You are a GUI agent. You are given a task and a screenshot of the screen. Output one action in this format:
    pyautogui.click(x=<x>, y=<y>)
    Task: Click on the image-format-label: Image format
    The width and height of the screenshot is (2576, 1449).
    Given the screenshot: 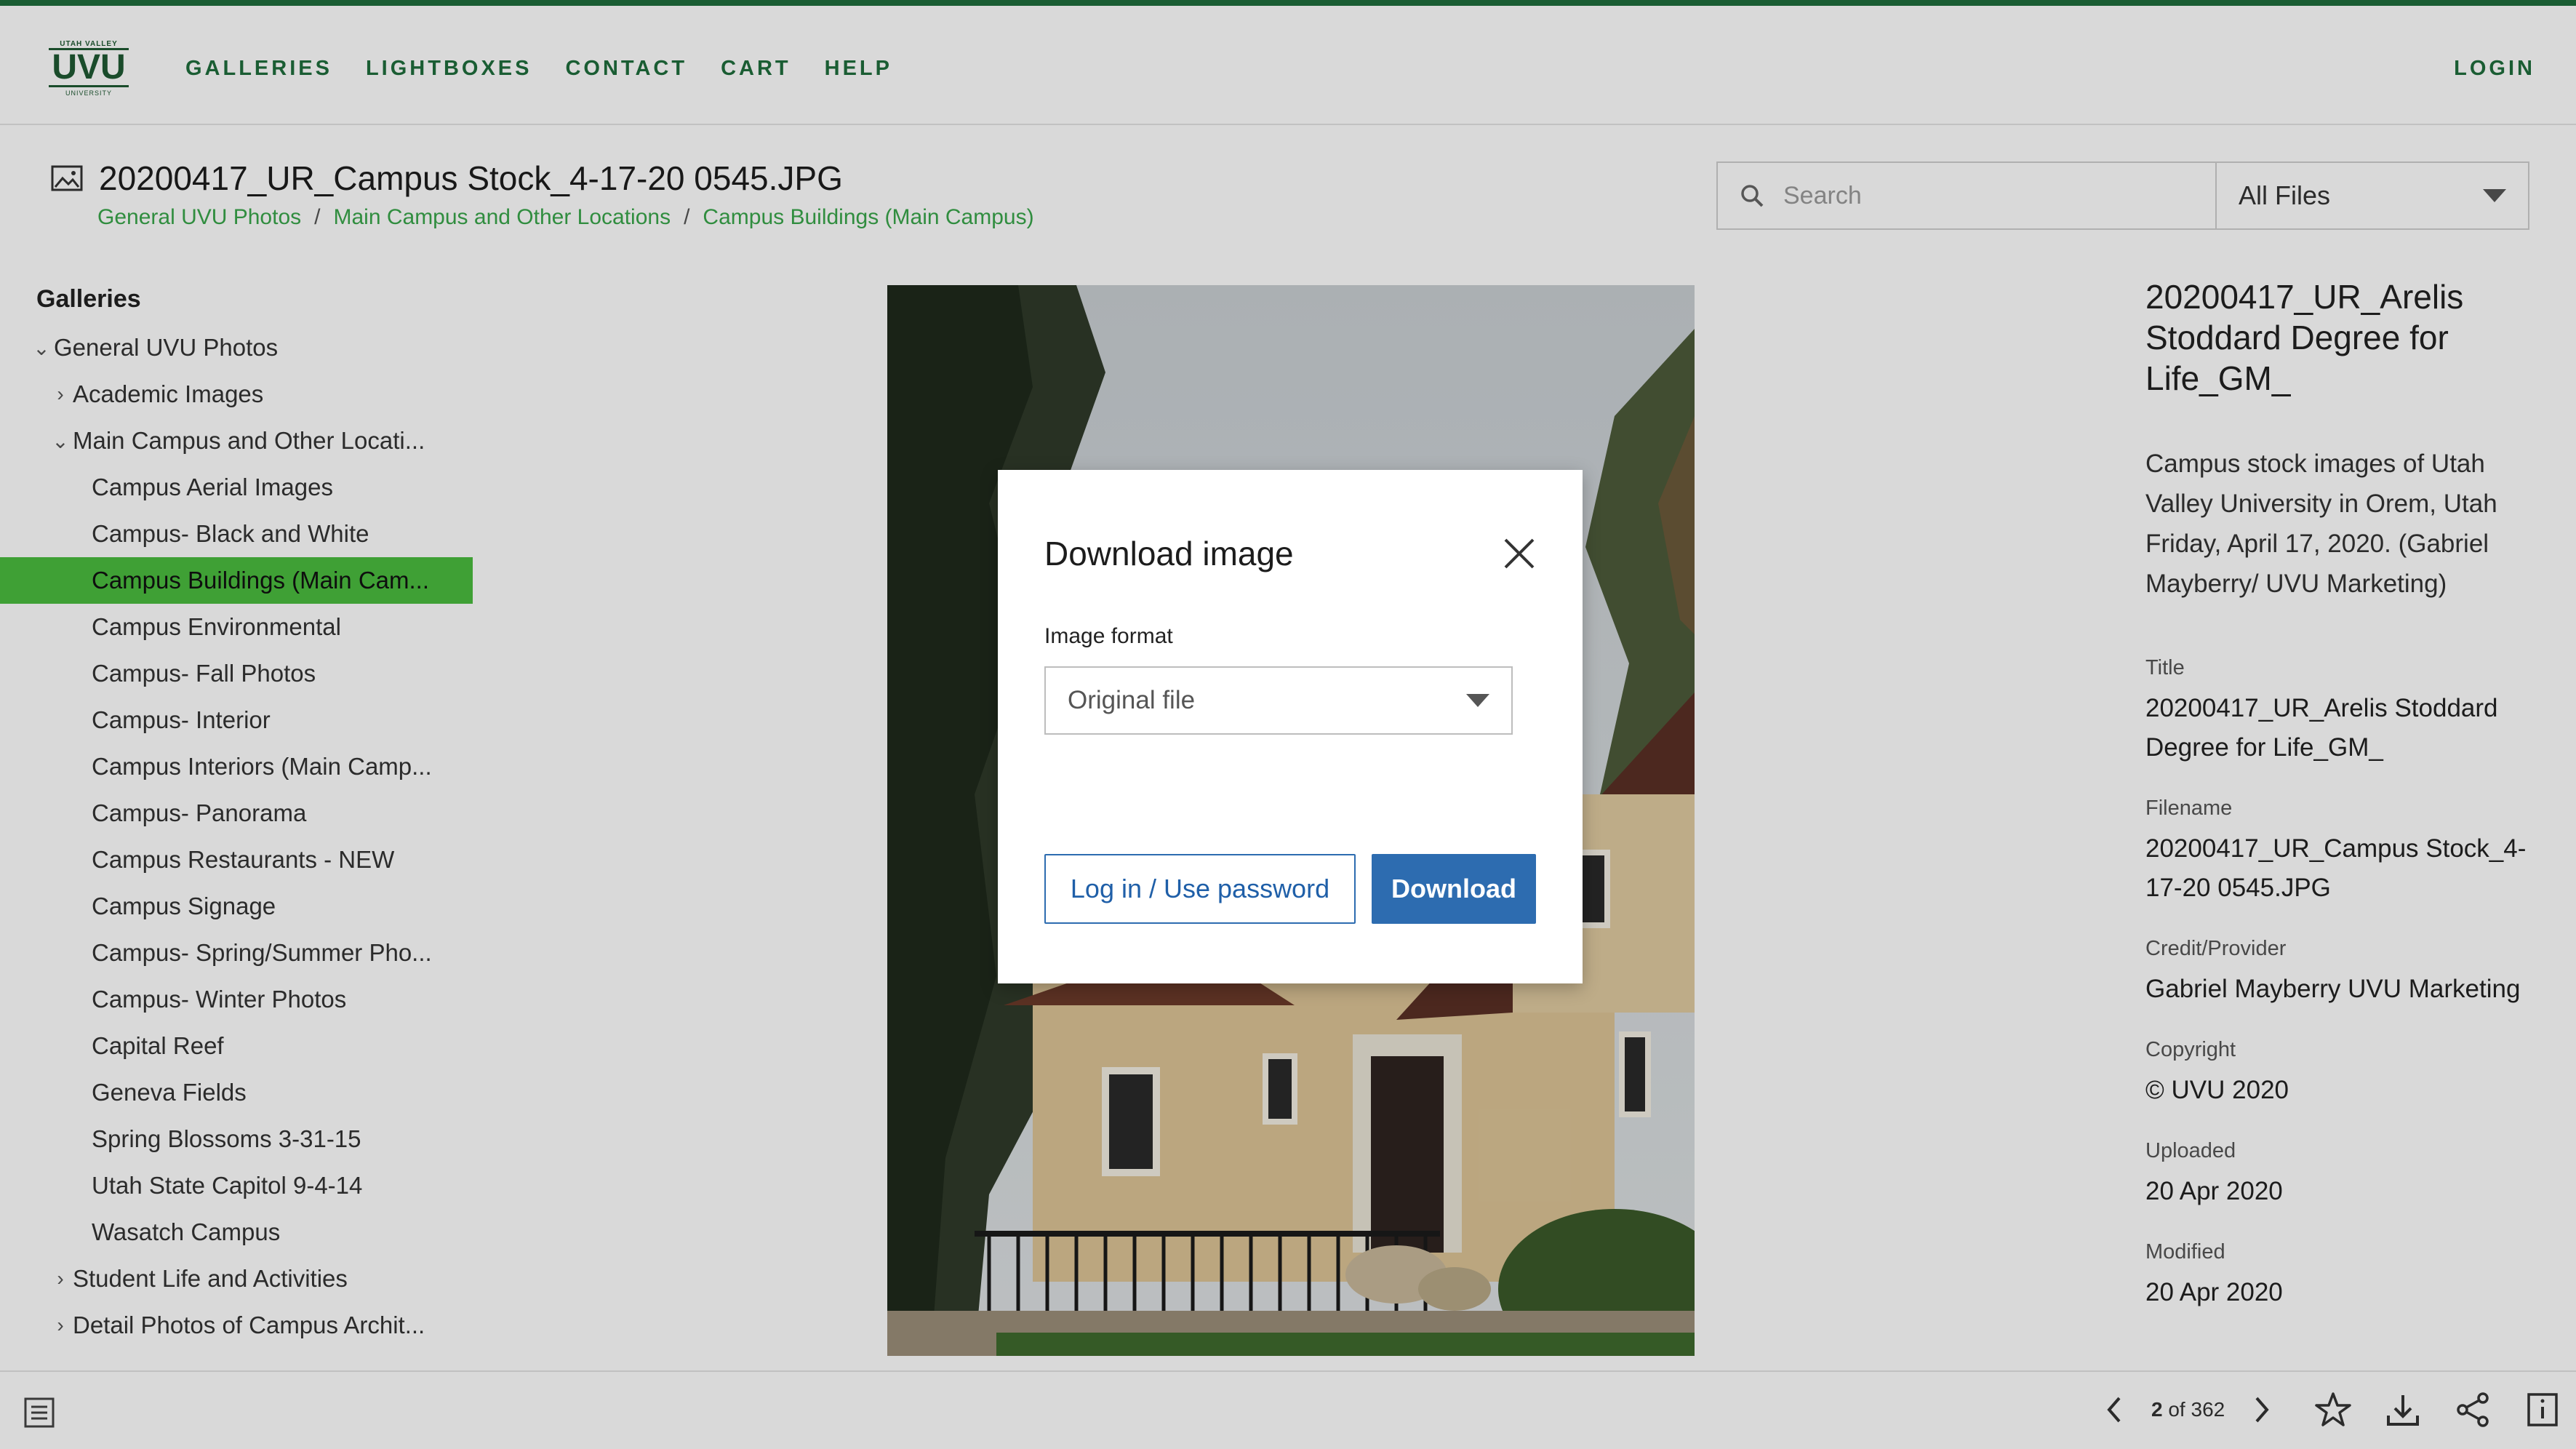 What is the action you would take?
    pyautogui.click(x=1108, y=636)
    